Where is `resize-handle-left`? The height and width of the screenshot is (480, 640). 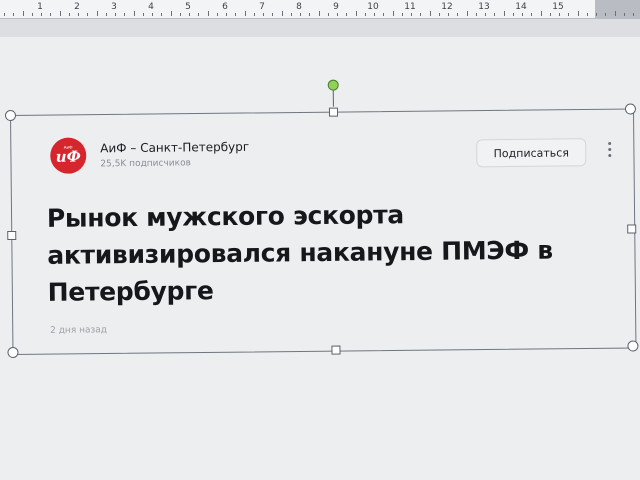
resize-handle-left is located at coordinates (12, 235).